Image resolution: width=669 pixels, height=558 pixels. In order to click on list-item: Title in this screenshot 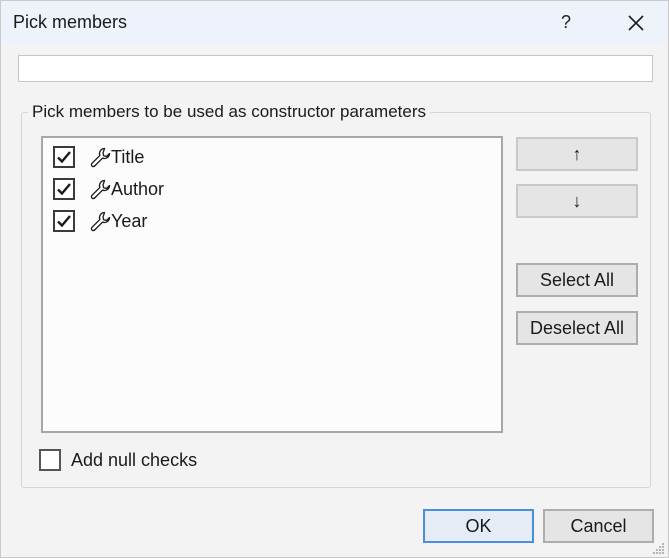, I will do `click(98, 157)`.